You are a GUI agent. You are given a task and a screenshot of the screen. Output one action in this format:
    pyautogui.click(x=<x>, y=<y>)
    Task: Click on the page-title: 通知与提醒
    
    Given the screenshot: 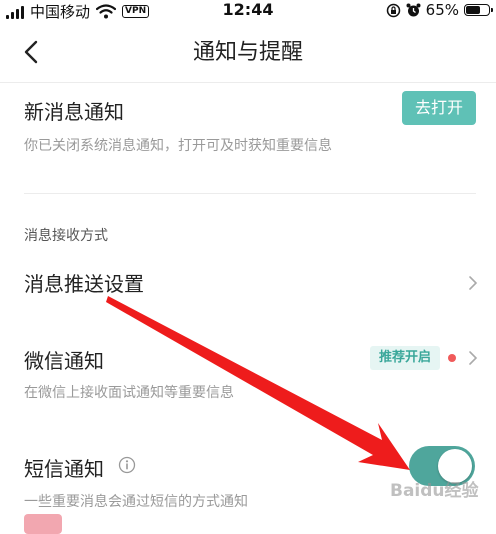 What is the action you would take?
    pyautogui.click(x=247, y=52)
    